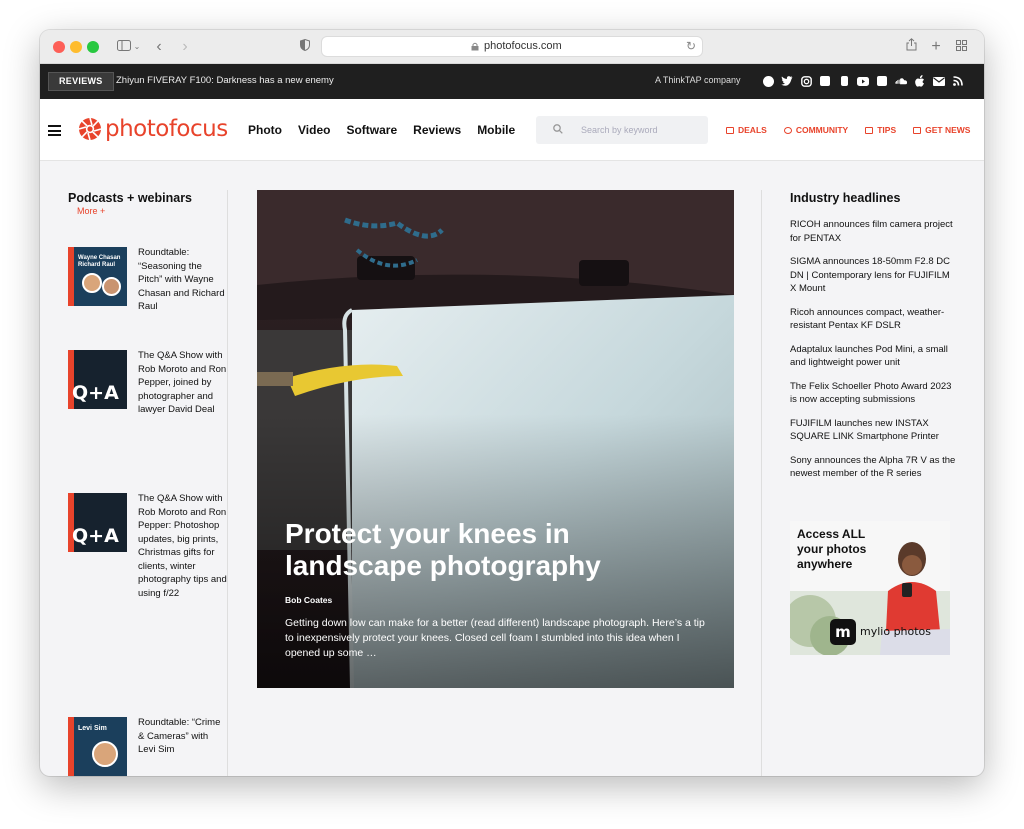  I want to click on deals-link: DEALS, so click(746, 130).